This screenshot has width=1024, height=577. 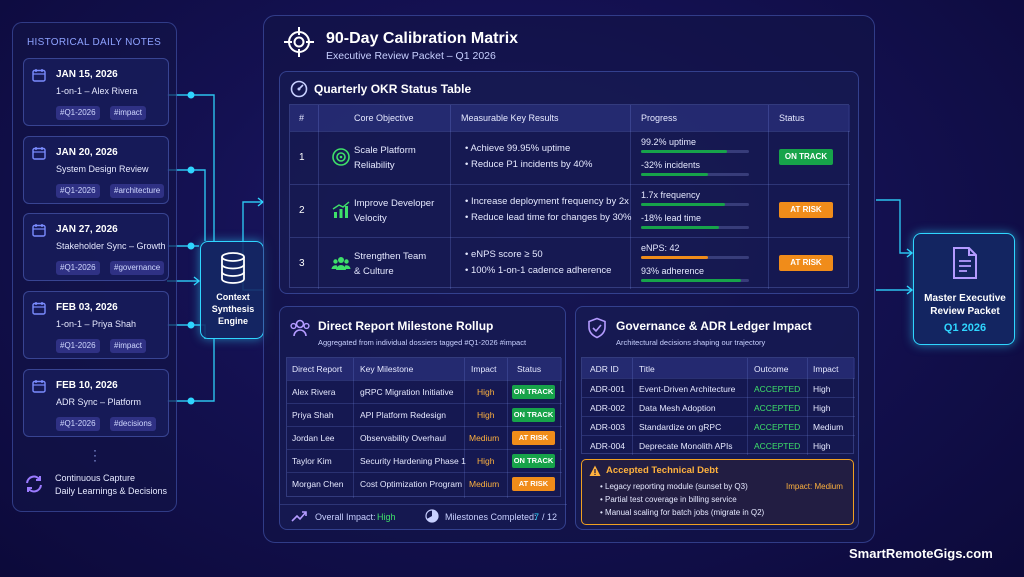 I want to click on technical-debt-title: Accepted Technical Debt, so click(x=662, y=470).